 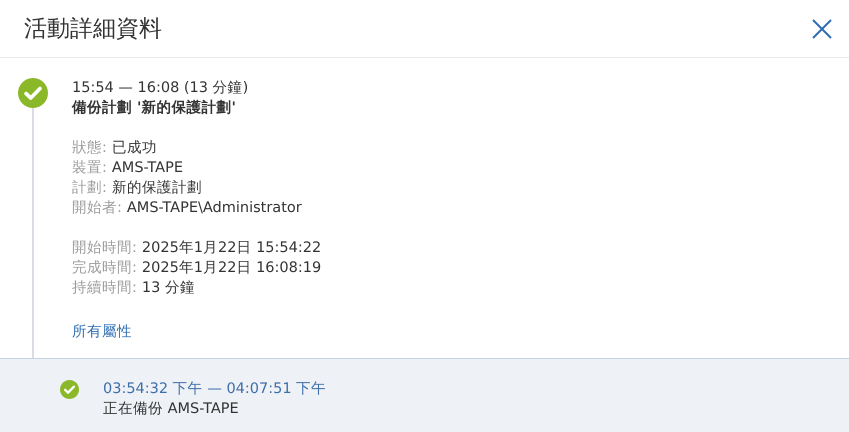 I want to click on detail-value: AMS-TAPE, so click(x=147, y=168).